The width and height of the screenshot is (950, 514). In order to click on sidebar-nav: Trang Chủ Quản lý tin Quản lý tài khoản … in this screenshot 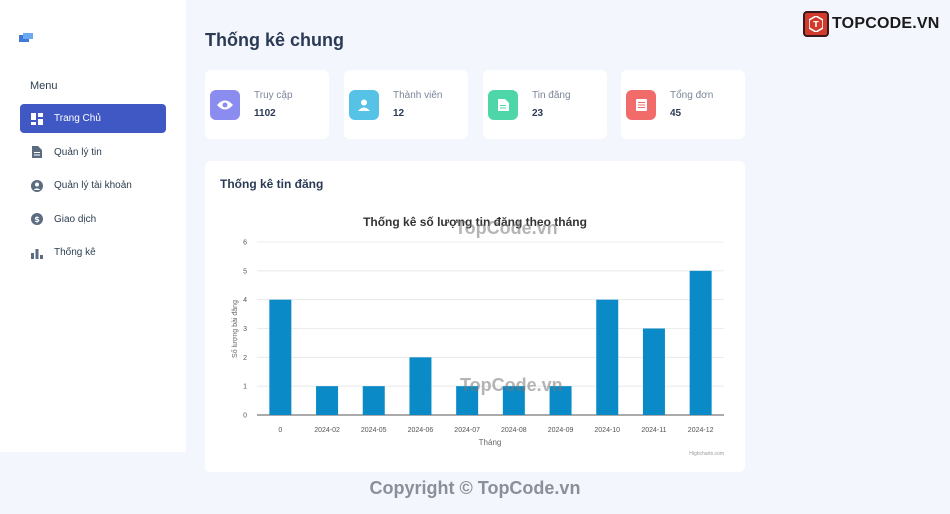, I will do `click(93, 188)`.